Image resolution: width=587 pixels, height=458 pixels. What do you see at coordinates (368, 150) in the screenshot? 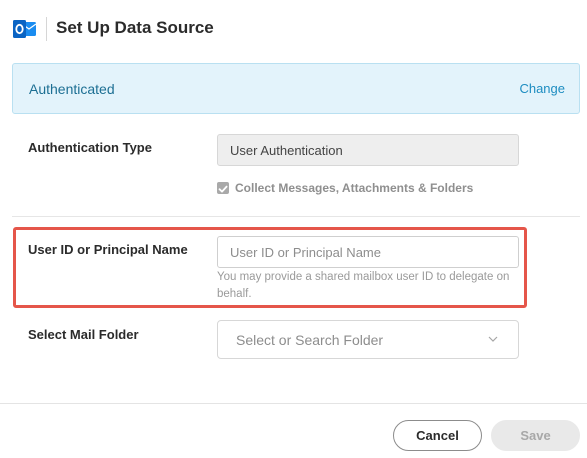
I see `authentication-type-field: User Authentication` at bounding box center [368, 150].